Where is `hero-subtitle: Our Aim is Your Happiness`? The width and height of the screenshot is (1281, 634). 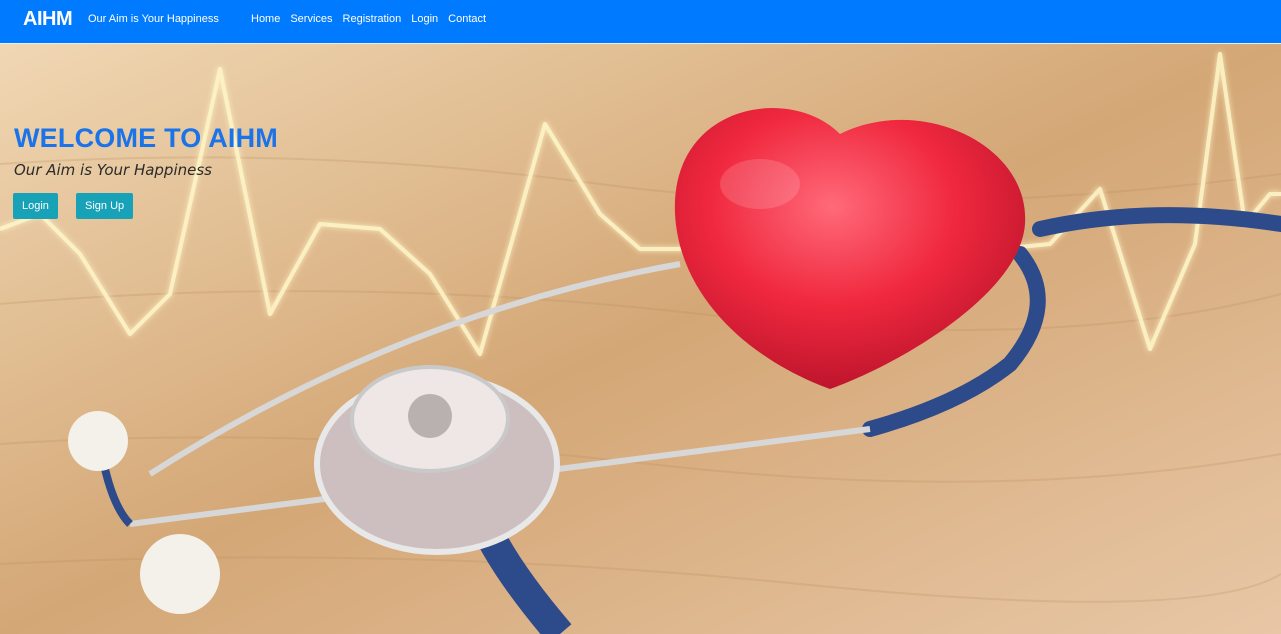
hero-subtitle: Our Aim is Your Happiness is located at coordinates (113, 170).